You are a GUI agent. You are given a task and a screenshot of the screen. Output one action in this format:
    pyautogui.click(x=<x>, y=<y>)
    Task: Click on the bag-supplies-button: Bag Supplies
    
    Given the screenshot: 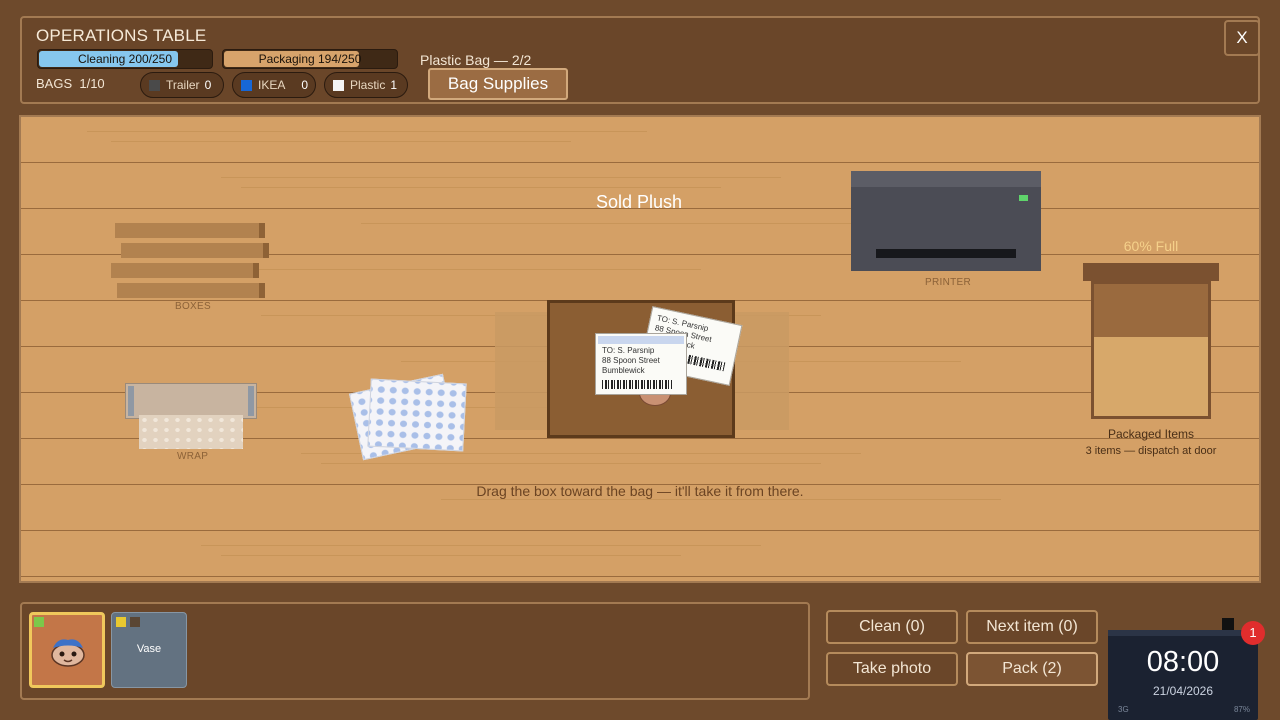 What is the action you would take?
    pyautogui.click(x=498, y=84)
    